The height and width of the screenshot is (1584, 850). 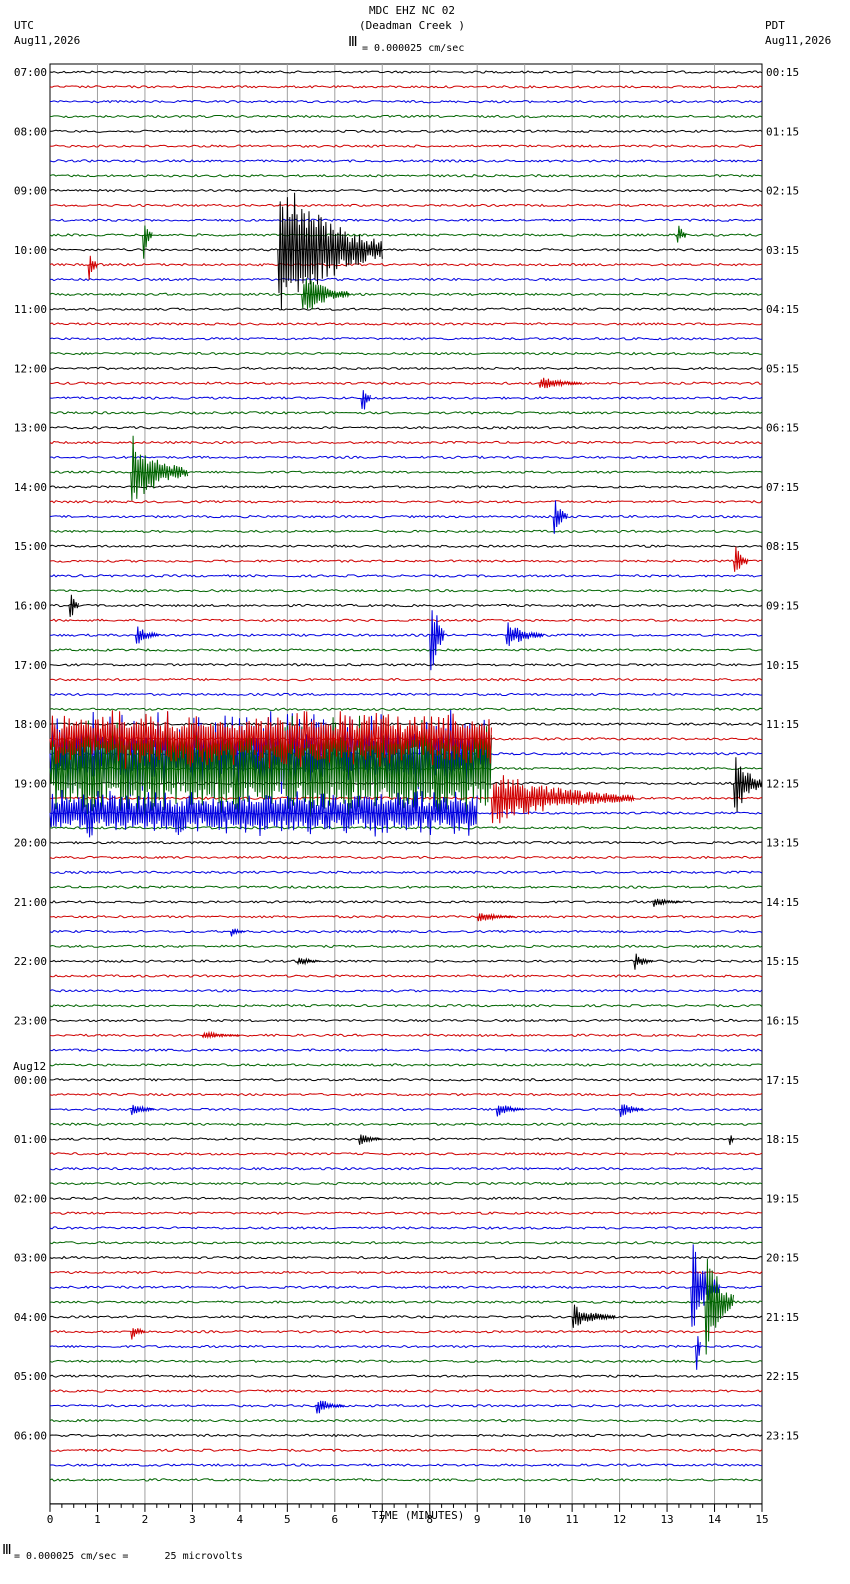 What do you see at coordinates (782, 606) in the screenshot?
I see `pdt-hour-label: 09:15` at bounding box center [782, 606].